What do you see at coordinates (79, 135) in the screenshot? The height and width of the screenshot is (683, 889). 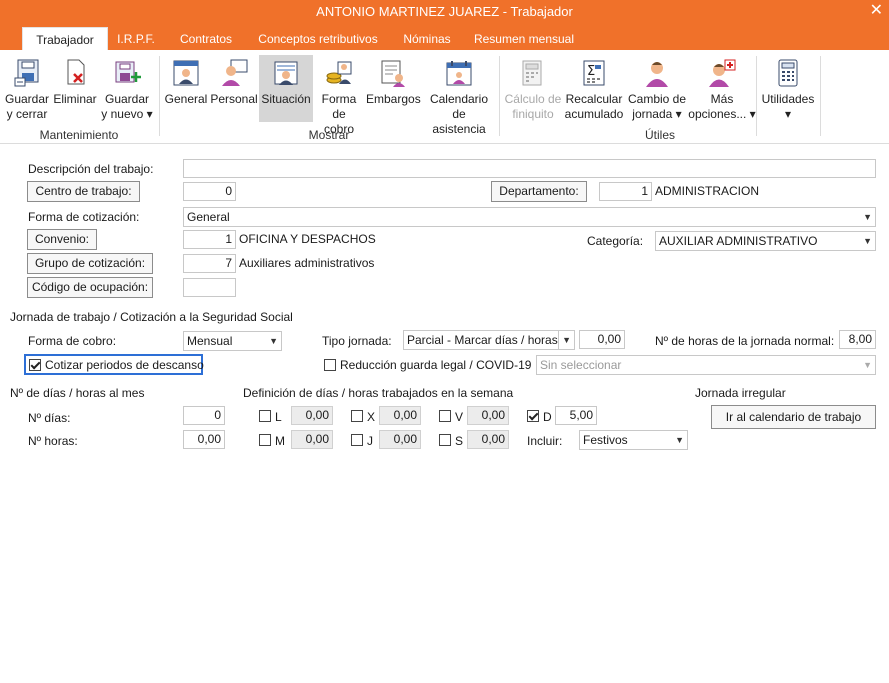 I see `group-label-mantenimiento: Mantenimiento` at bounding box center [79, 135].